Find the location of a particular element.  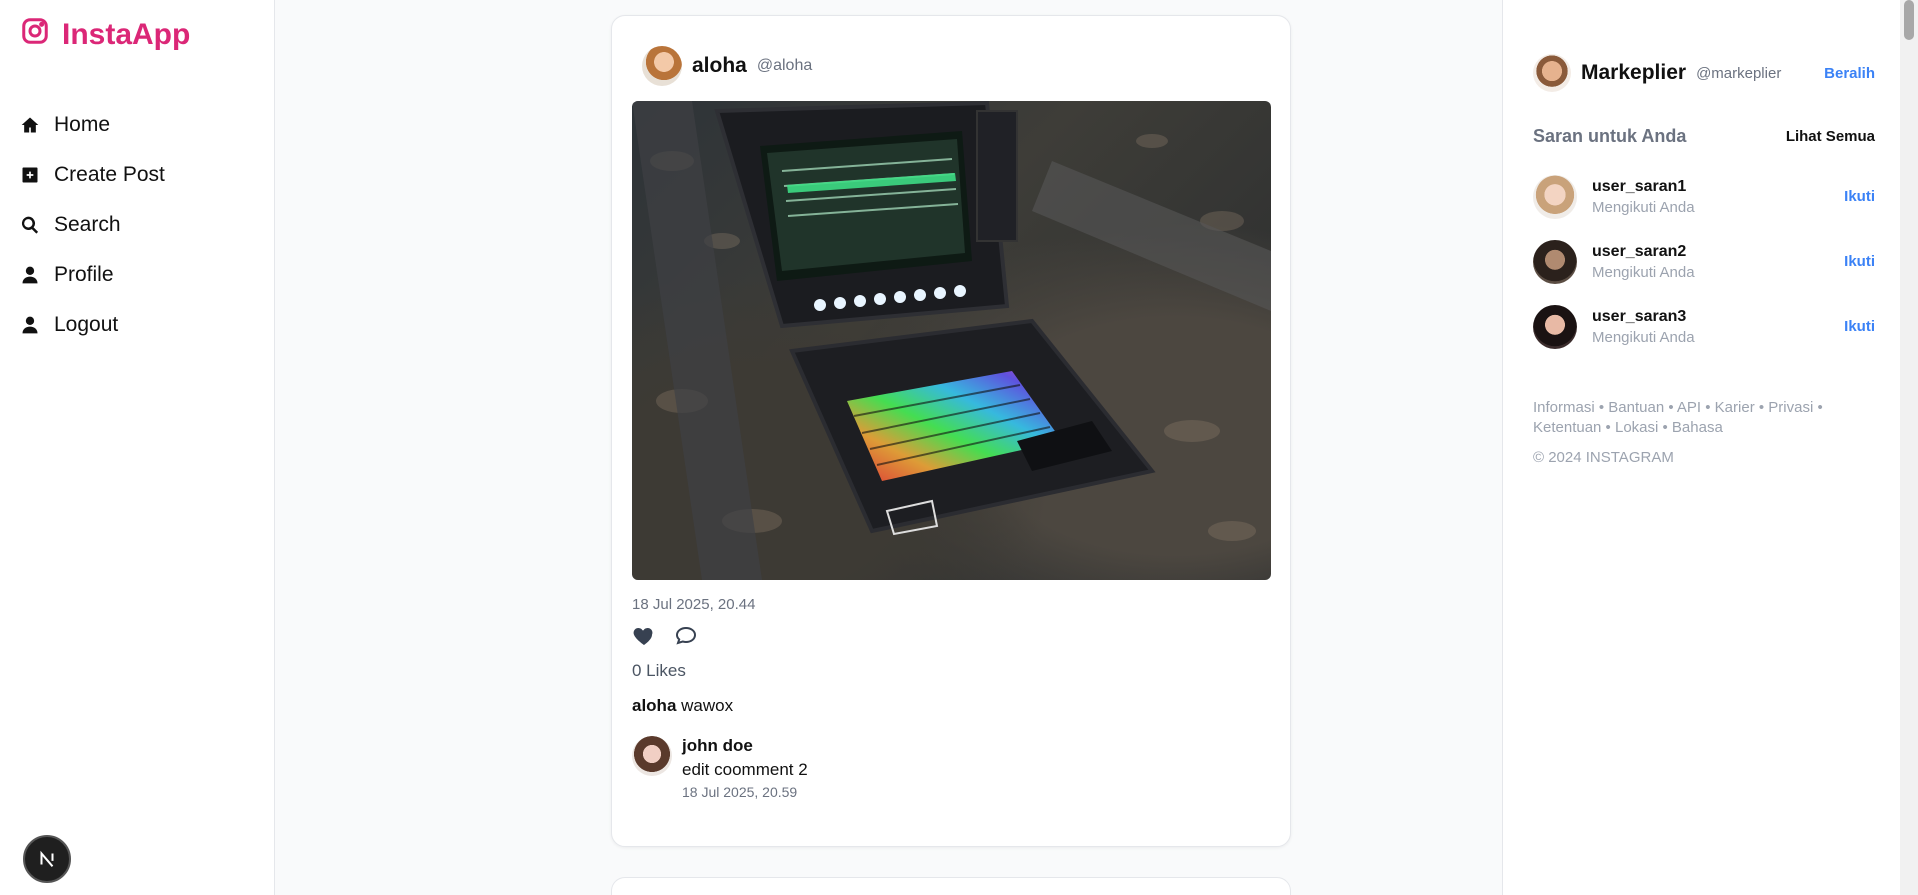

instagram-icon is located at coordinates (35, 35).